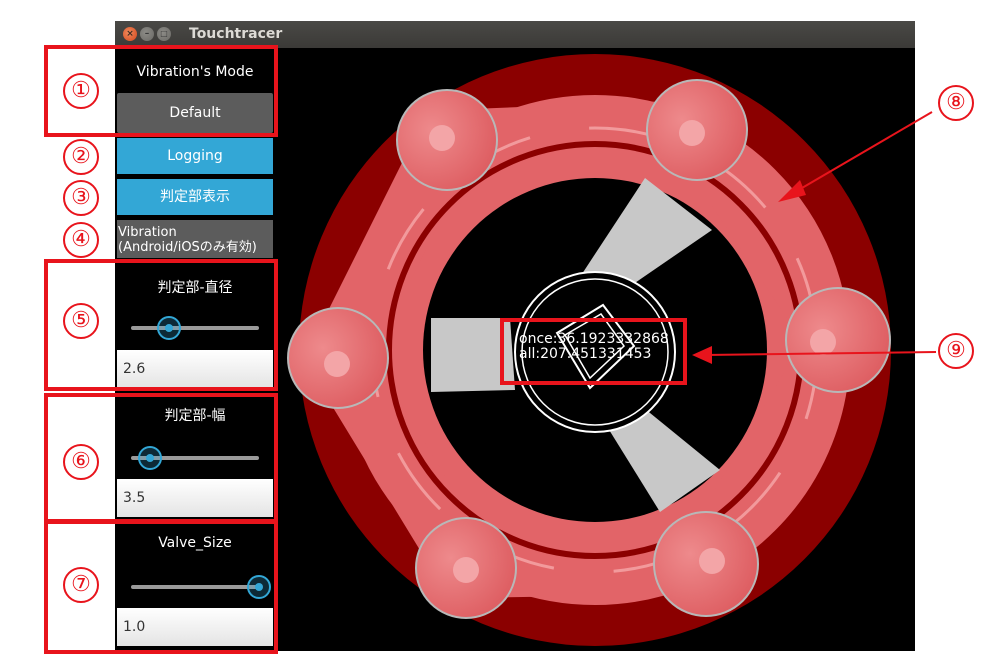 This screenshot has width=1000, height=666. What do you see at coordinates (956, 351) in the screenshot?
I see `annotation-number-9: ⑨` at bounding box center [956, 351].